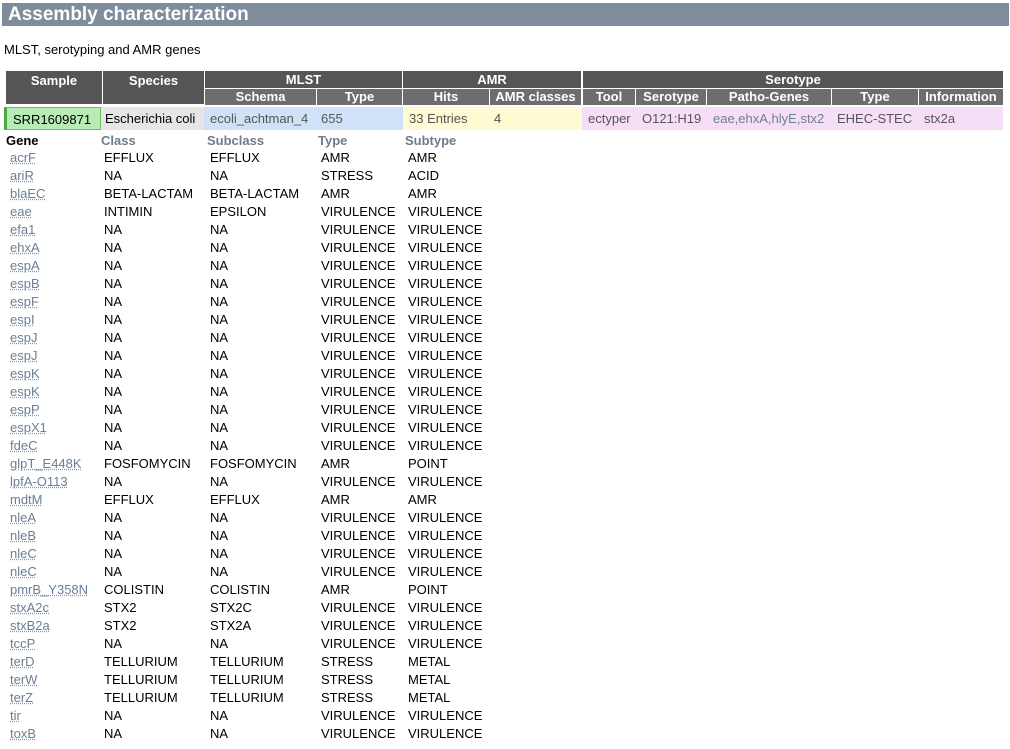 The height and width of the screenshot is (749, 1010). What do you see at coordinates (23, 680) in the screenshot?
I see `gene-link: terW` at bounding box center [23, 680].